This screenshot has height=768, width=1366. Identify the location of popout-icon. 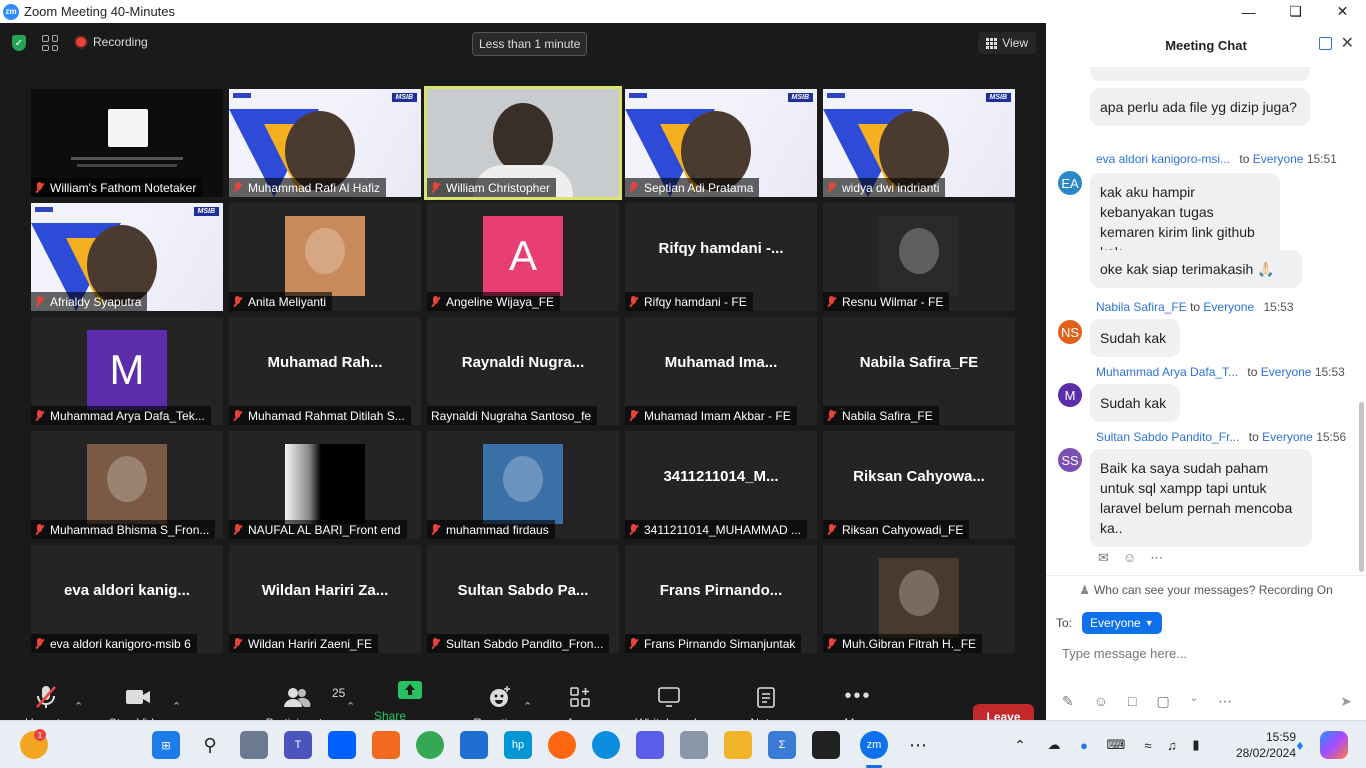
(1325, 43).